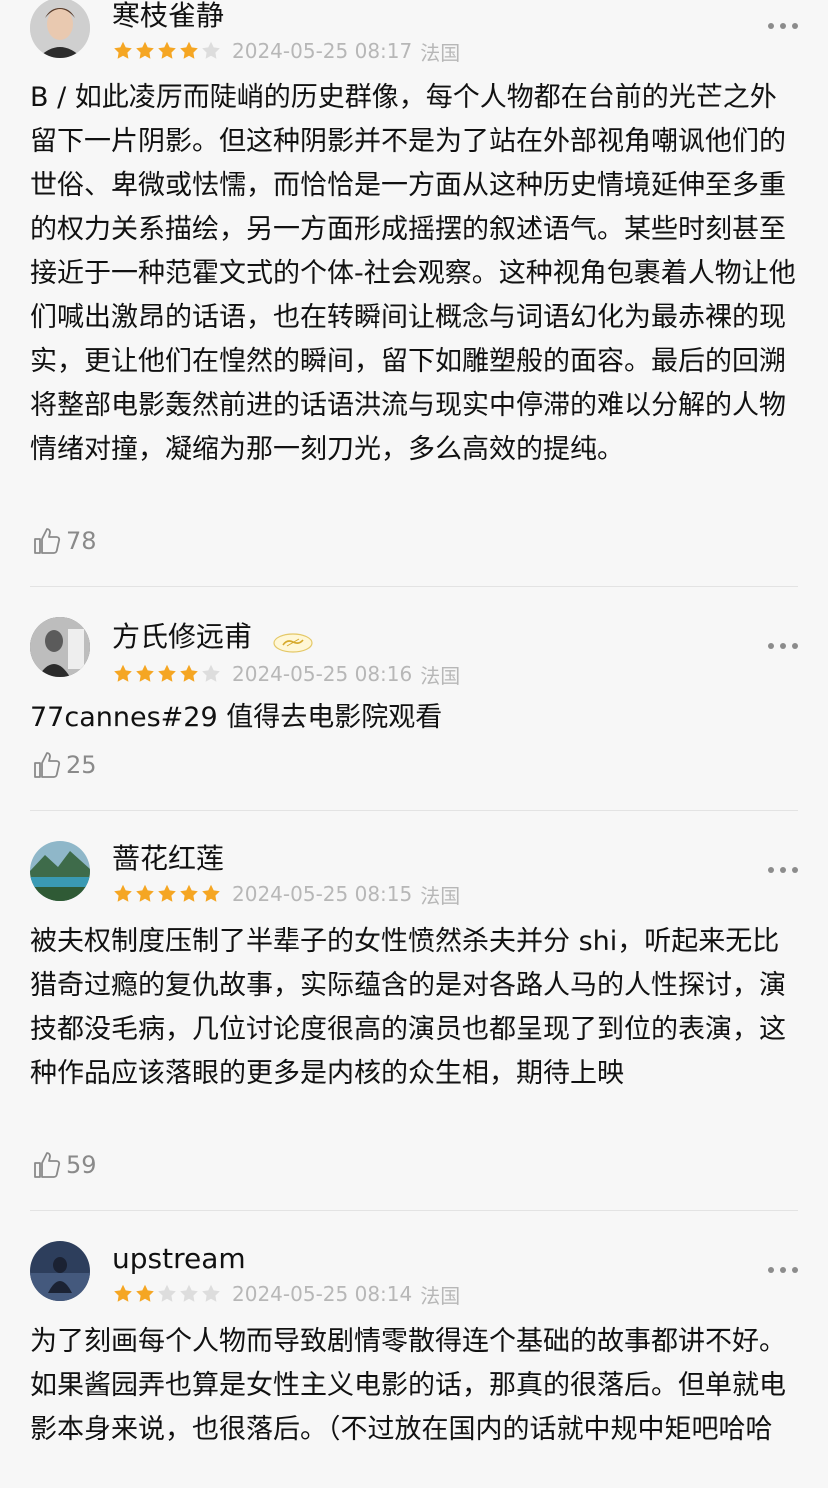 The height and width of the screenshot is (1488, 828). I want to click on review-time: 2024-05-25 08:16, so click(322, 674).